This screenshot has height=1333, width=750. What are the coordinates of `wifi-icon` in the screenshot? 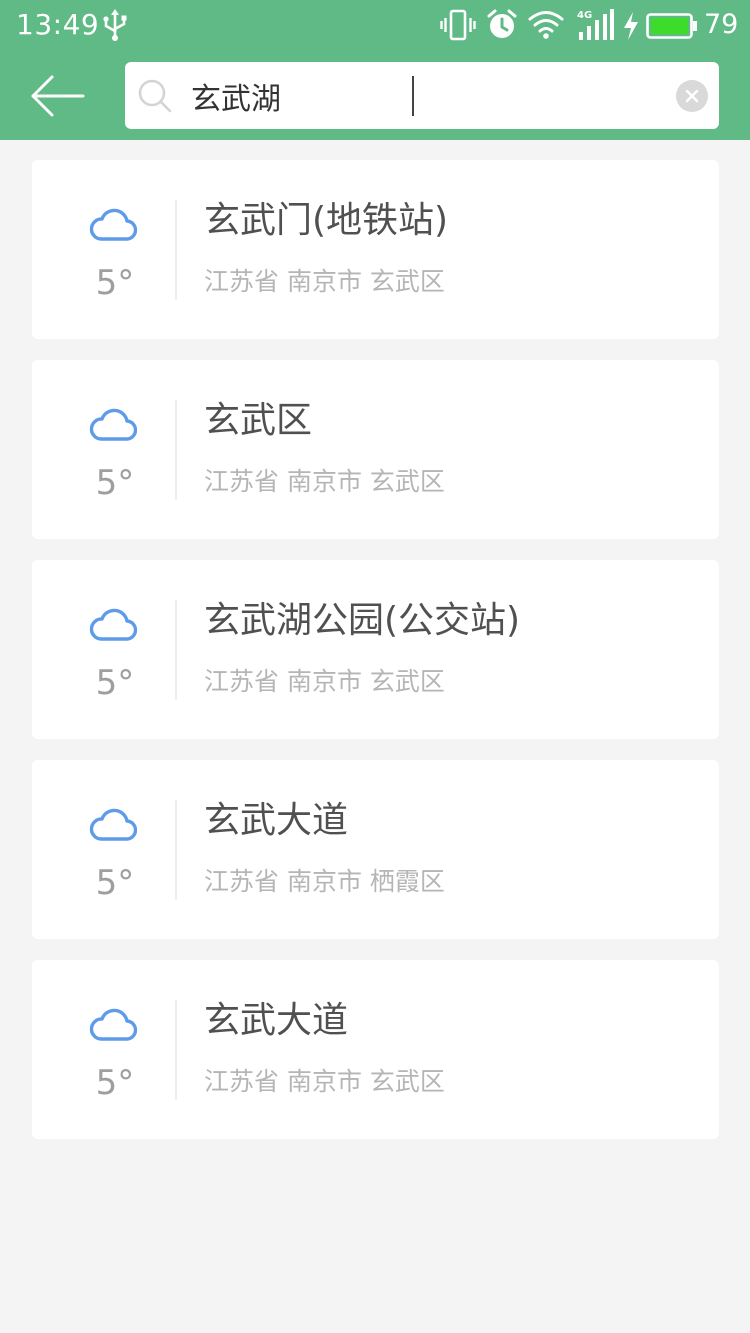 It's located at (546, 27).